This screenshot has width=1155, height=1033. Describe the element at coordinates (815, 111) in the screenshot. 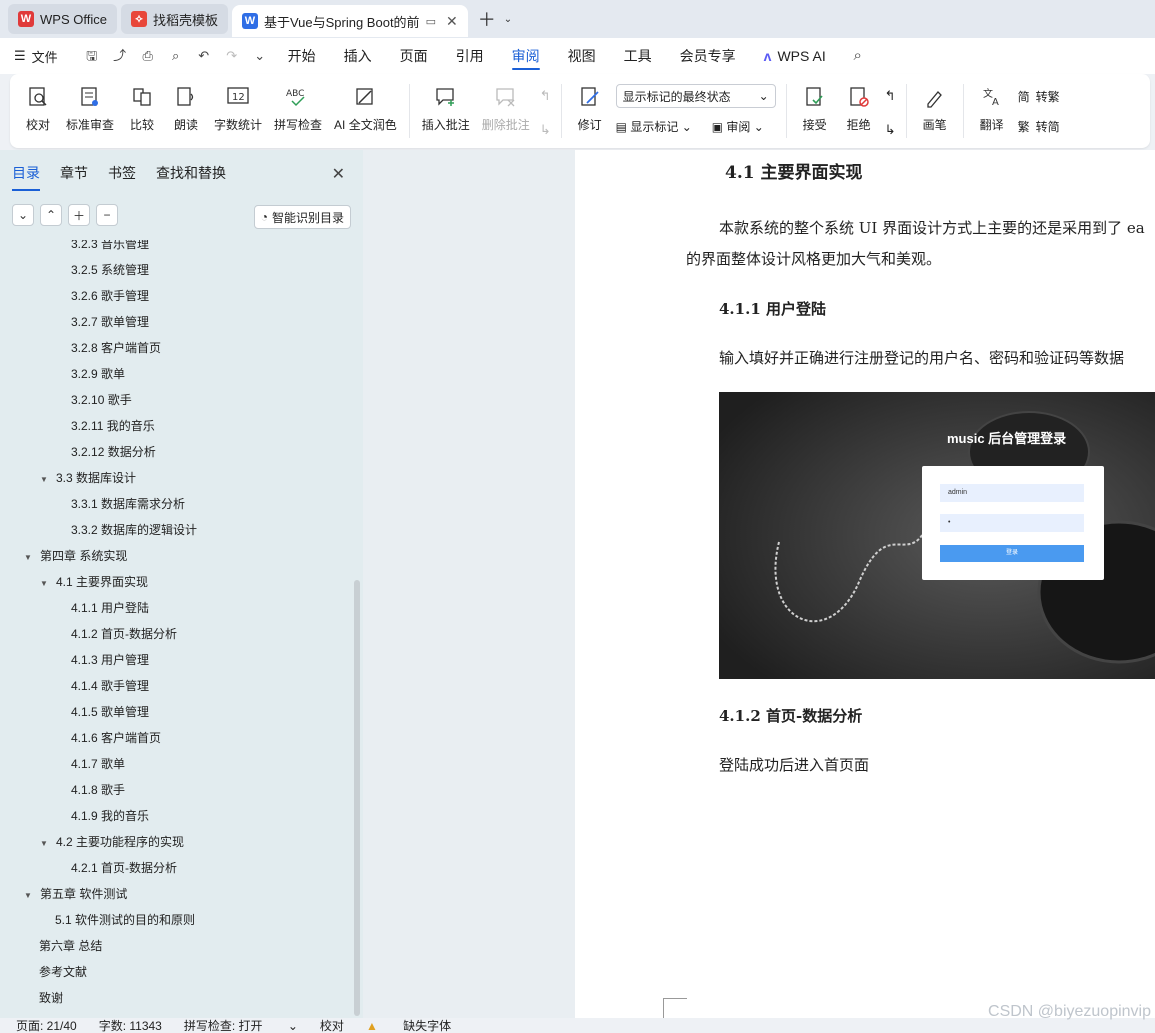

I see `accept-button: 接受` at that location.